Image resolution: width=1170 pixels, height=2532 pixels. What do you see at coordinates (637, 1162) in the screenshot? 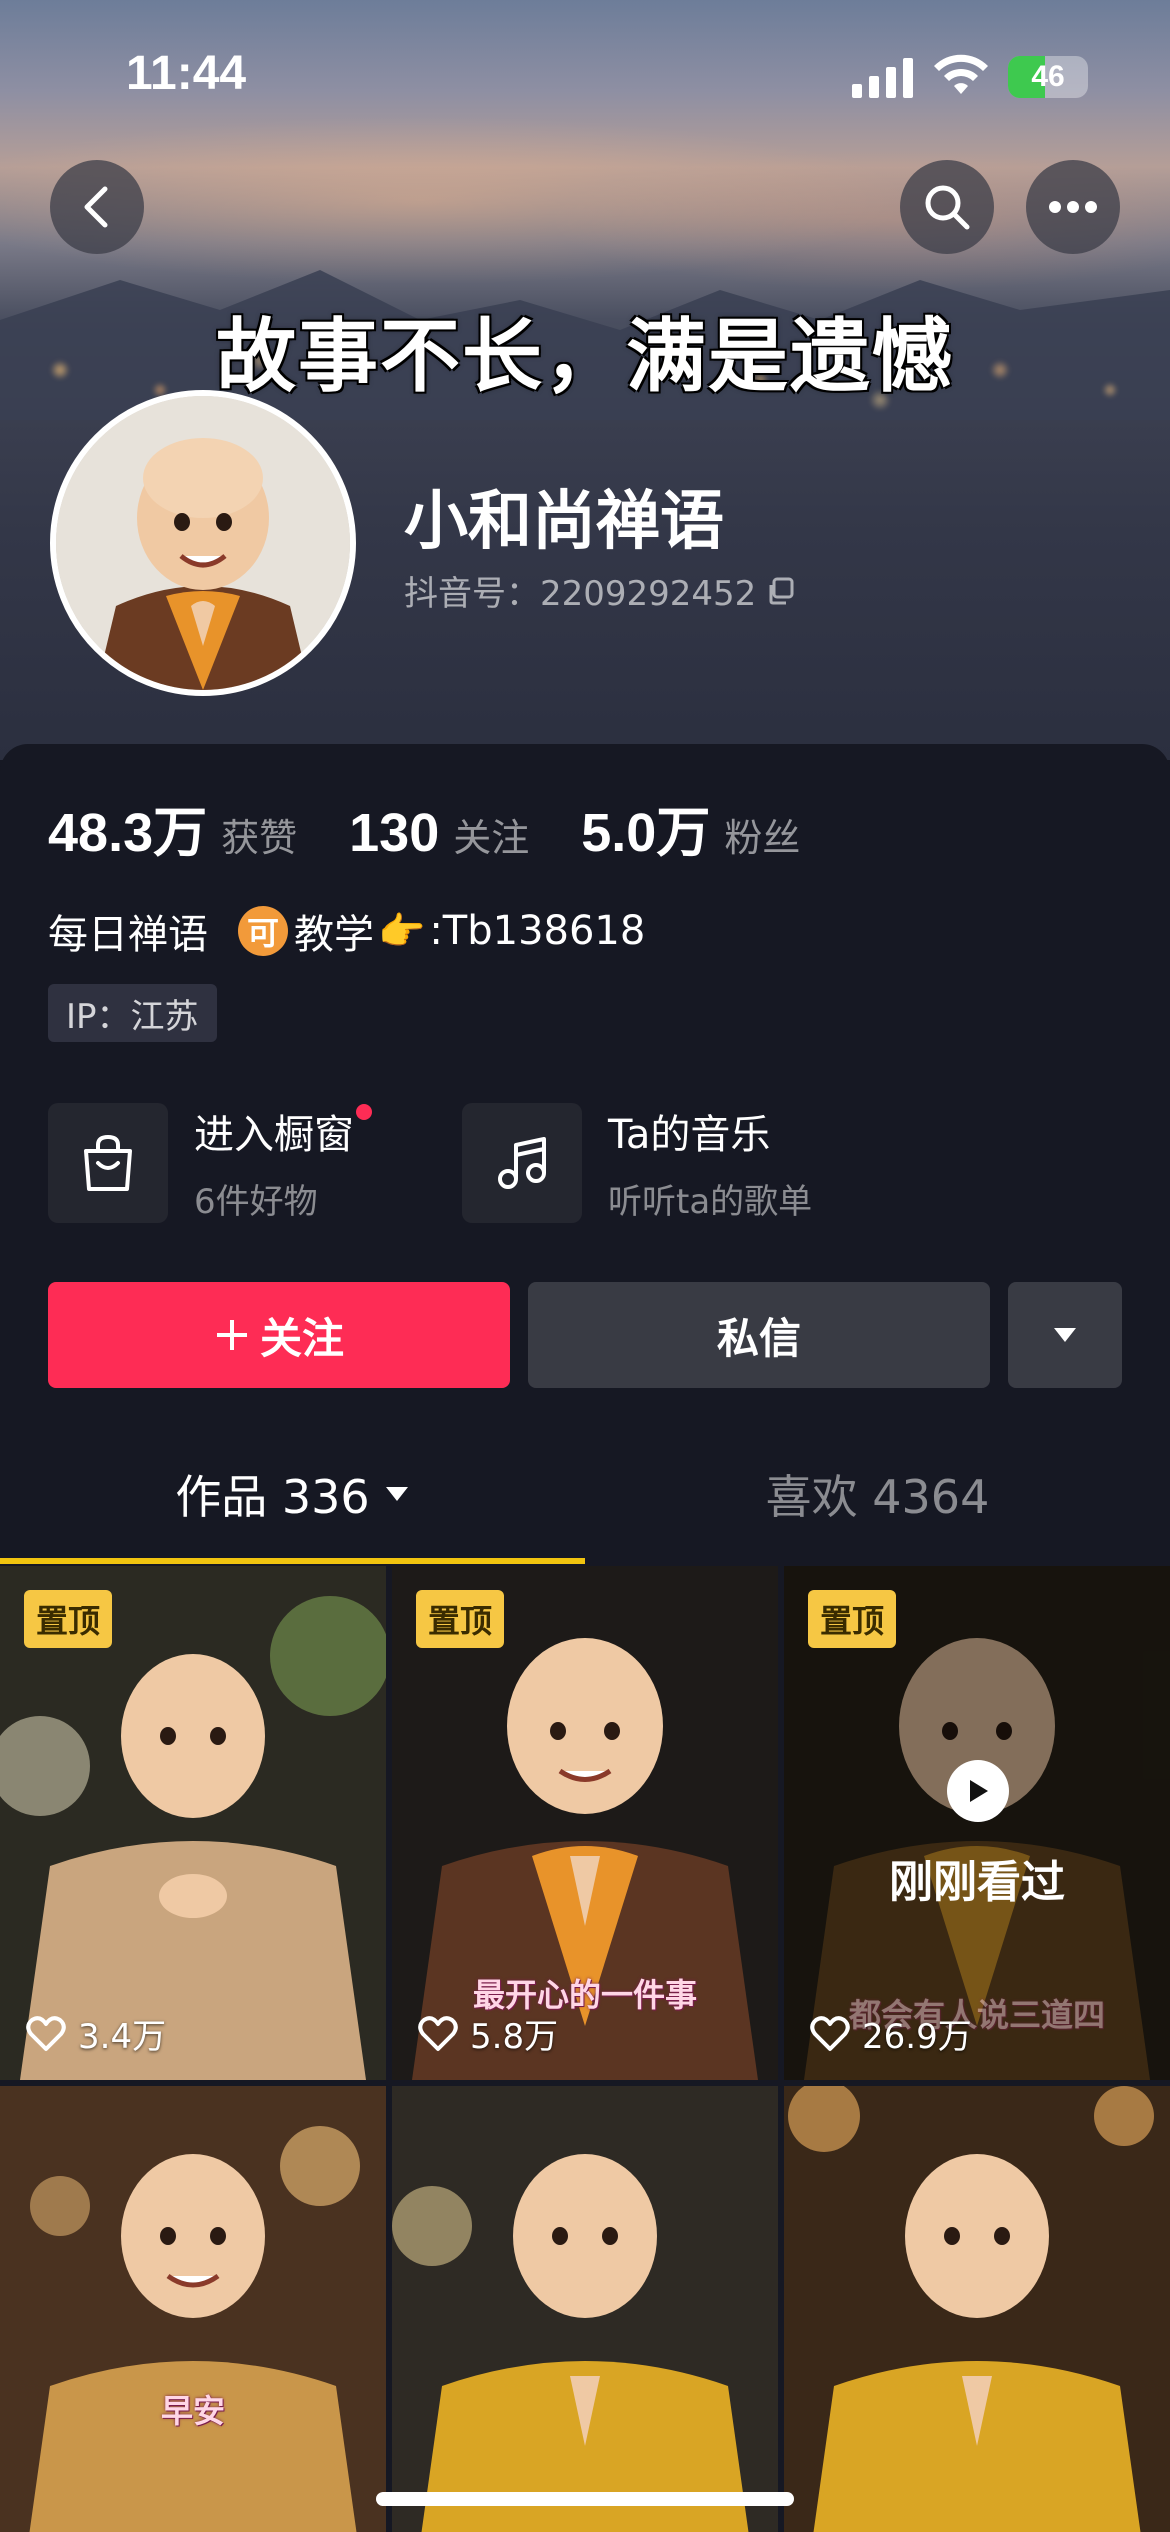
I see `music-entry: Ta的音乐 听听ta的歌单` at bounding box center [637, 1162].